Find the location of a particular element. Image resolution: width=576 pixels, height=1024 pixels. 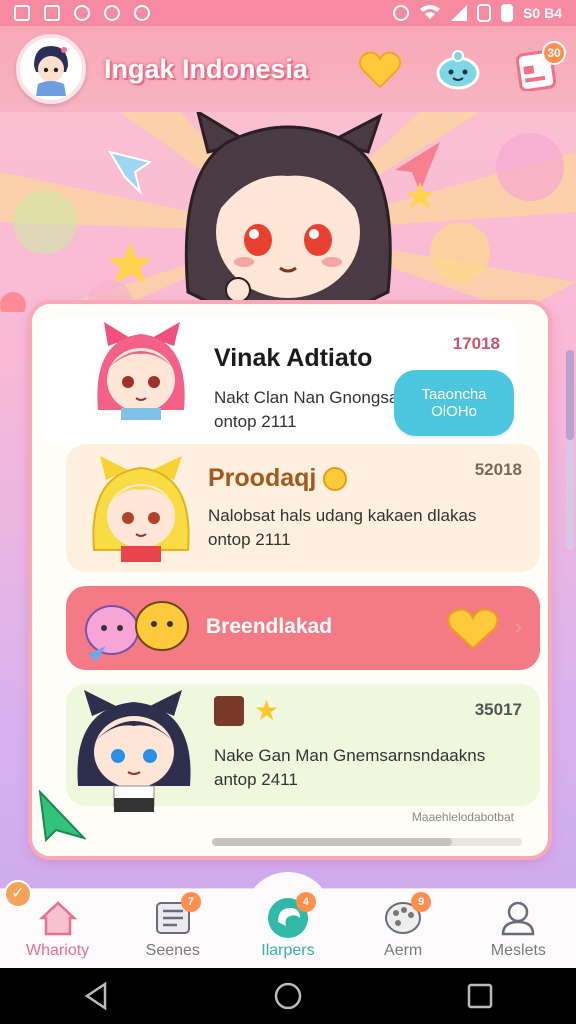

notification-badge: 30 is located at coordinates (554, 53).